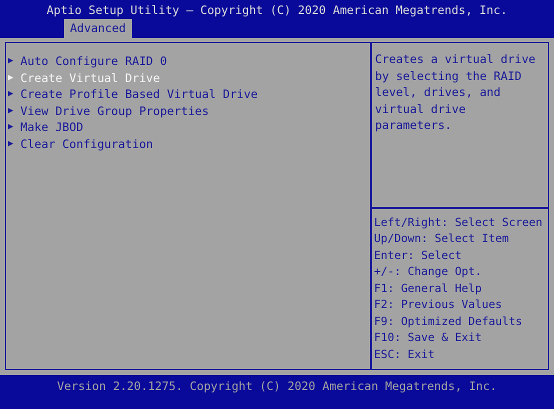 This screenshot has width=554, height=409. I want to click on key-hint: Left/Right: Select Screen, so click(459, 222).